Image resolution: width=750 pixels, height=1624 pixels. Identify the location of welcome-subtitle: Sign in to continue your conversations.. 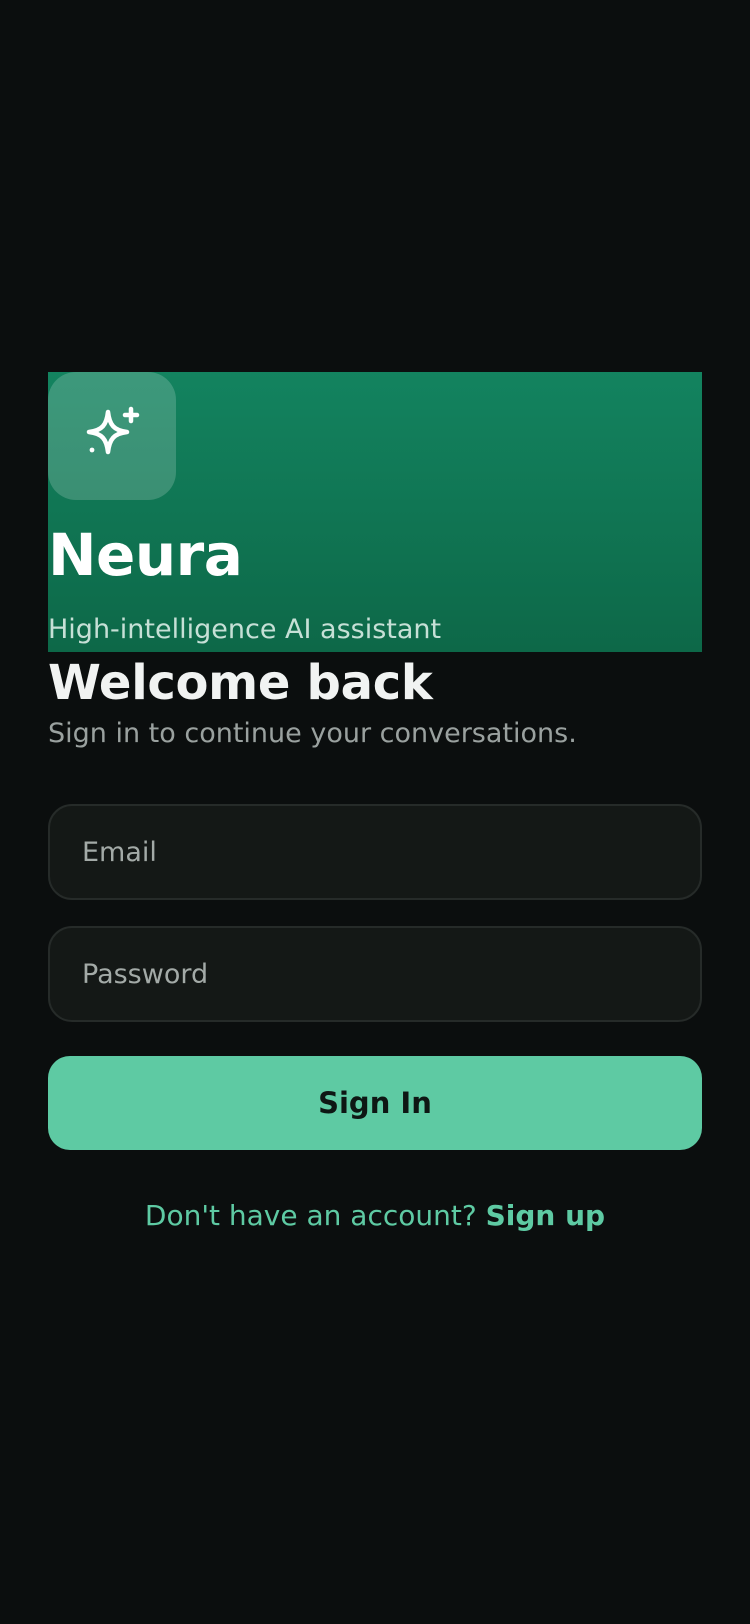
(312, 733).